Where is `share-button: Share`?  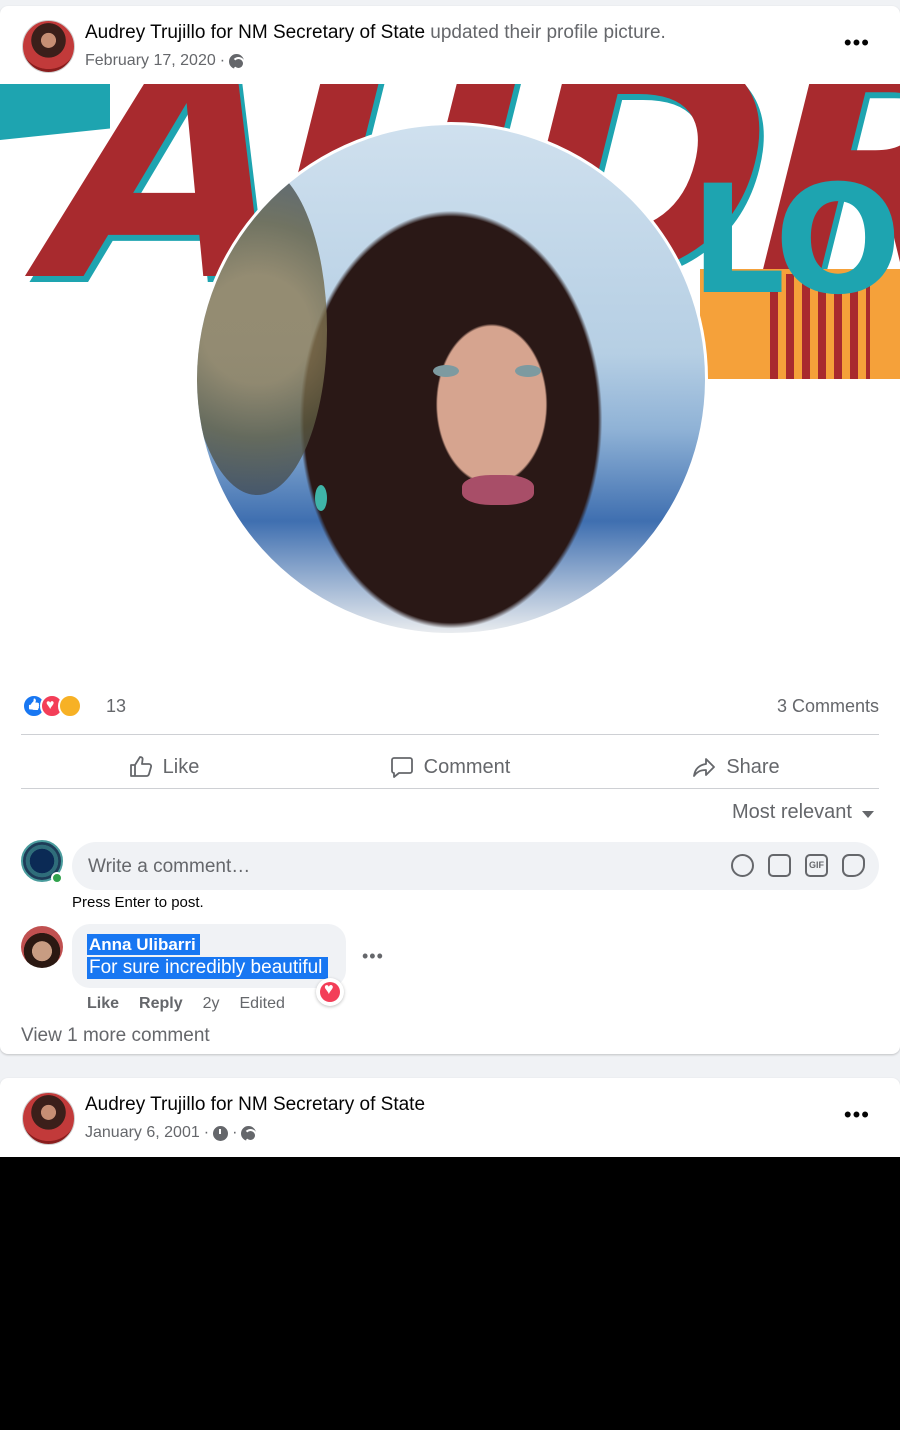 share-button: Share is located at coordinates (736, 767).